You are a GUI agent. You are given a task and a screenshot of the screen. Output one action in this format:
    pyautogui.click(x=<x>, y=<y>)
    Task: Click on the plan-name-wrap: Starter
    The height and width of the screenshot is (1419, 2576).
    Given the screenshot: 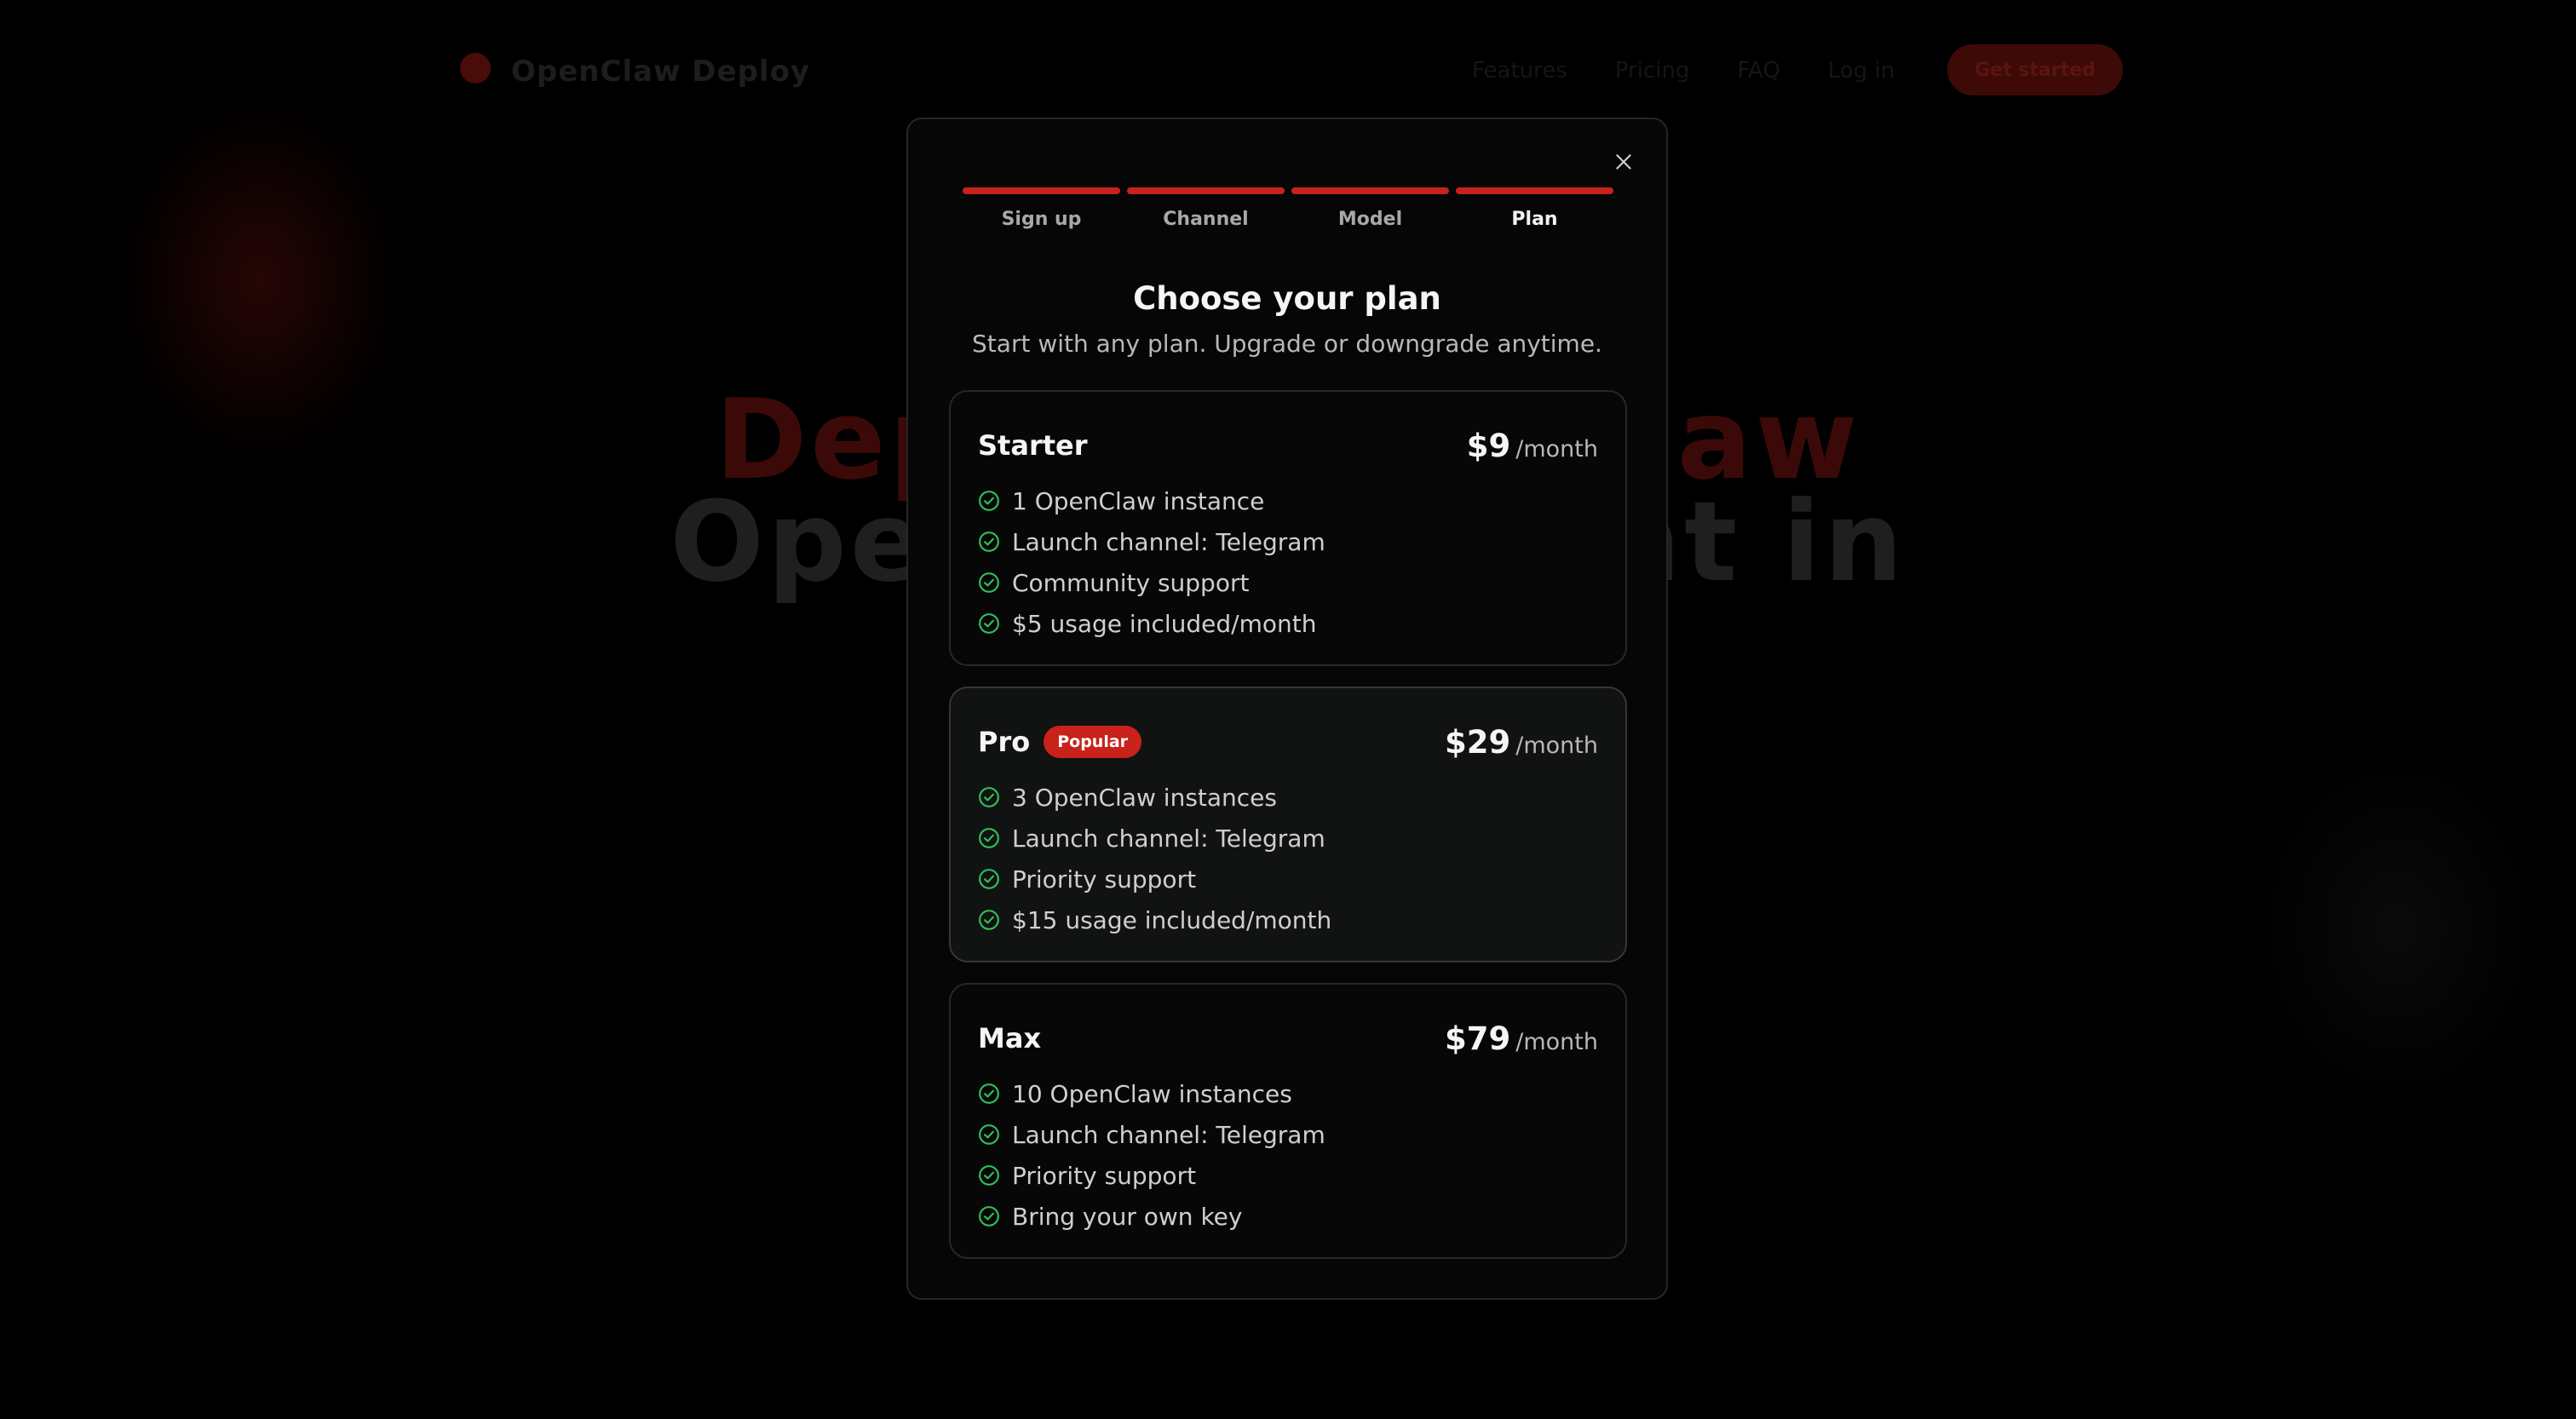 What is the action you would take?
    pyautogui.click(x=1033, y=445)
    